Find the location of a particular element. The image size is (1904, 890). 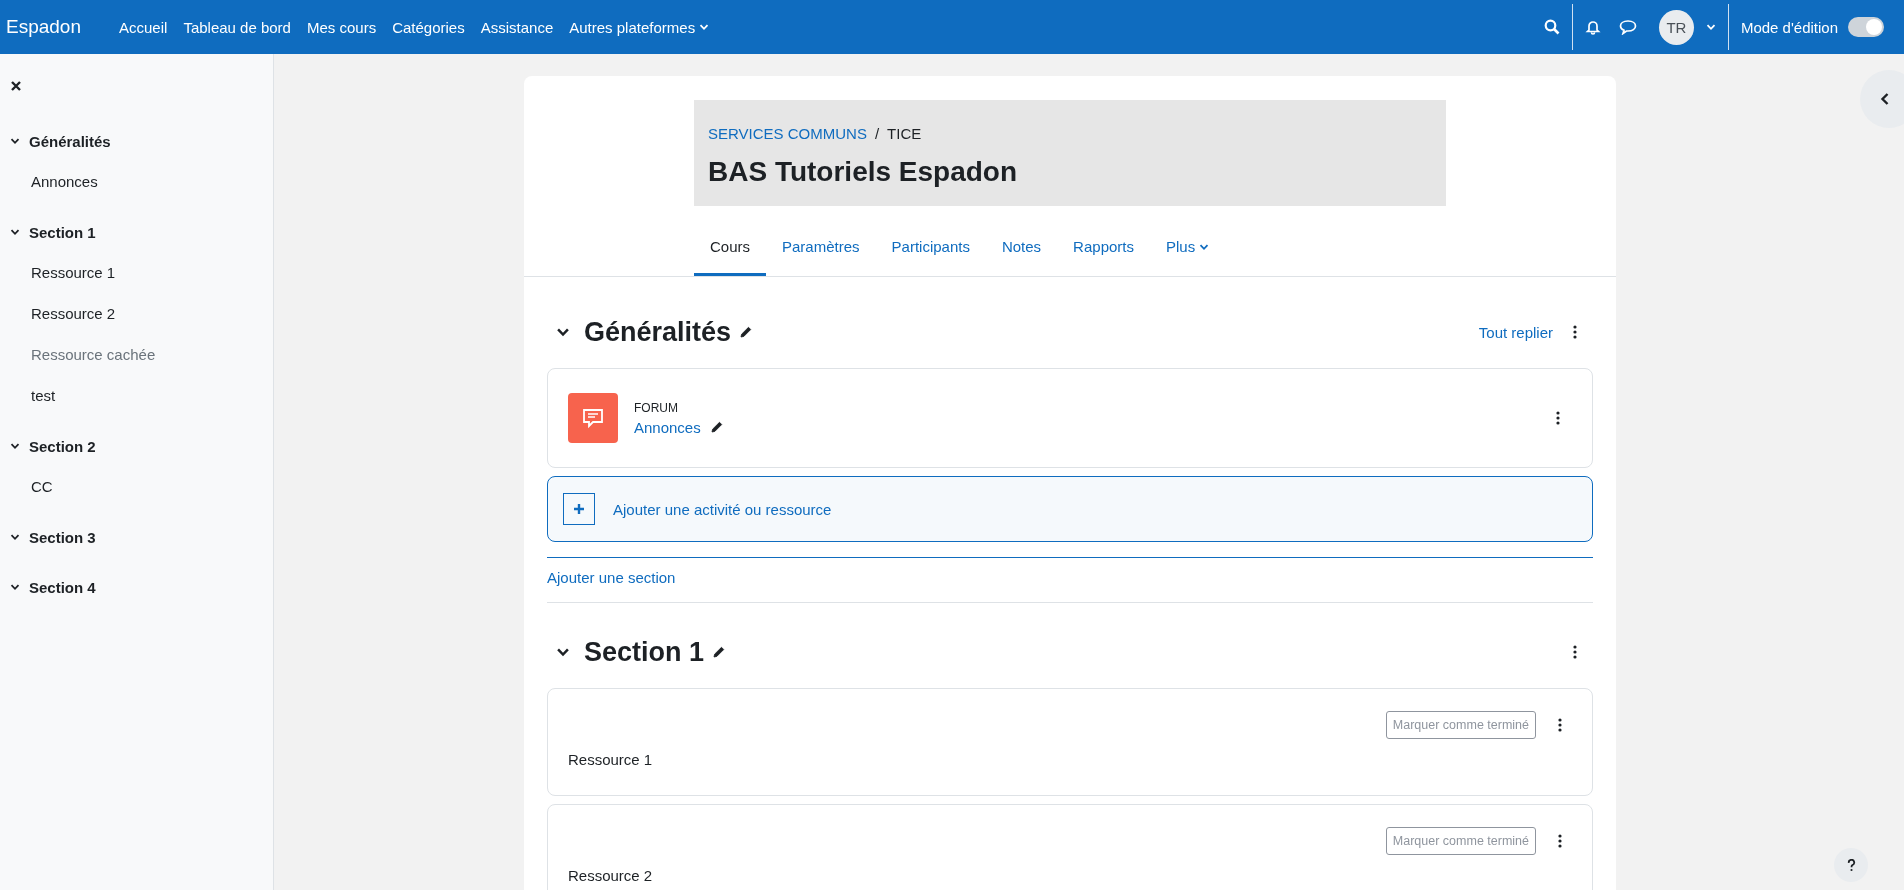

add-section-link: Ajouter une section is located at coordinates (611, 577).